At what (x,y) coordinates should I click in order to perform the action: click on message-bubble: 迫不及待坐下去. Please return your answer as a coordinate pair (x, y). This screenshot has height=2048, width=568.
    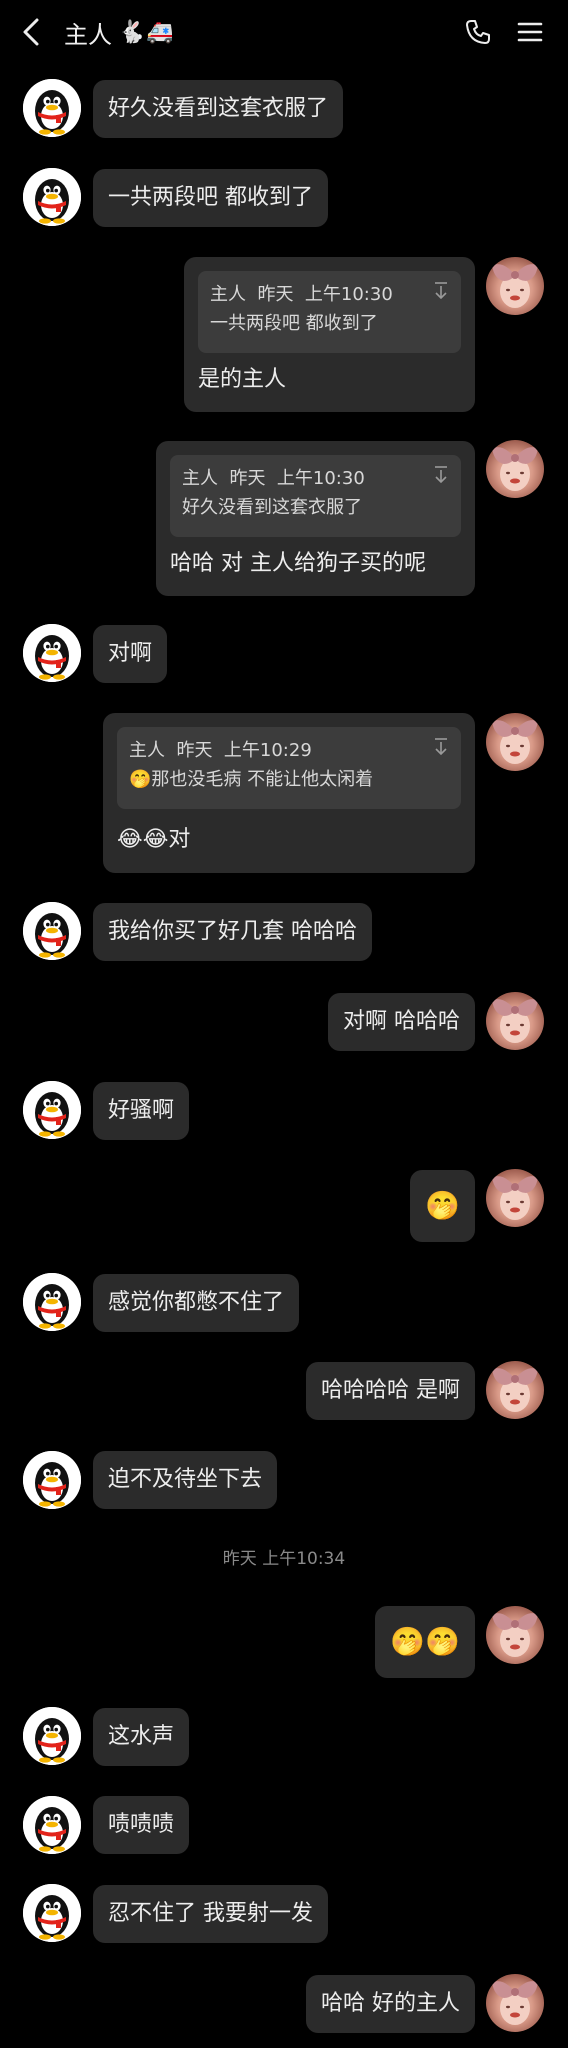
    Looking at the image, I should click on (185, 1480).